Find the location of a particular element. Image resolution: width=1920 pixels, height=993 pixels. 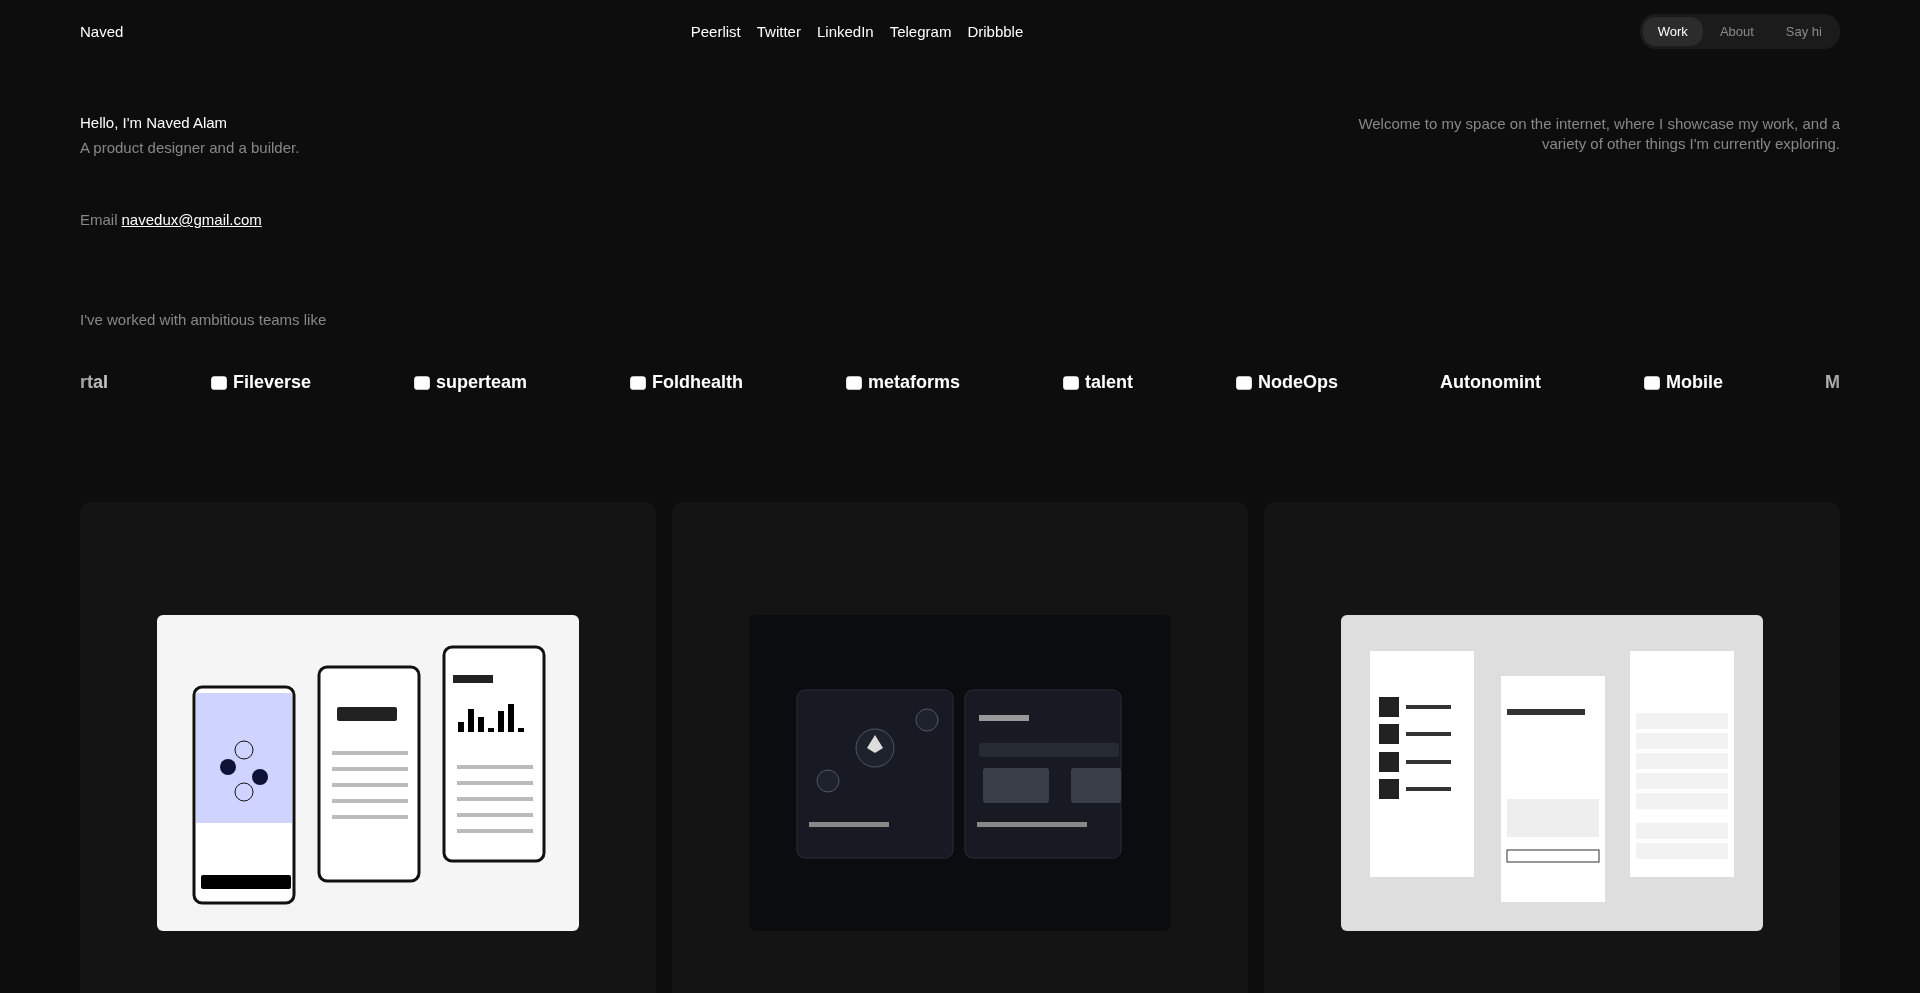

teams-heading: I've worked with ambitious teams like is located at coordinates (204, 319).